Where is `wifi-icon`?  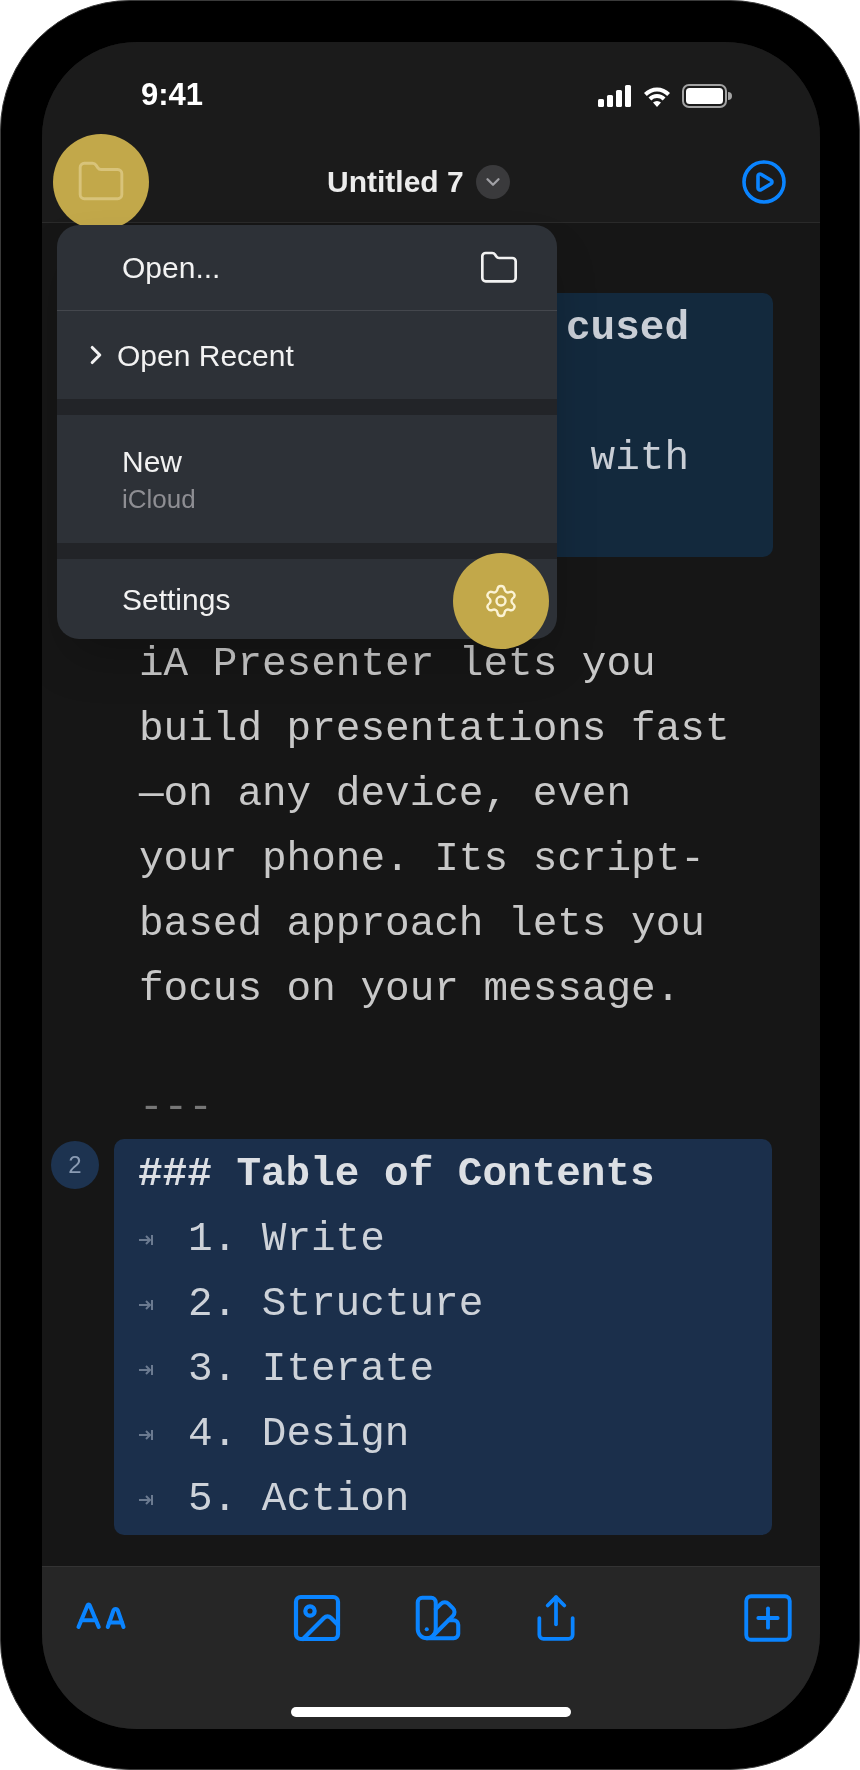 wifi-icon is located at coordinates (657, 95).